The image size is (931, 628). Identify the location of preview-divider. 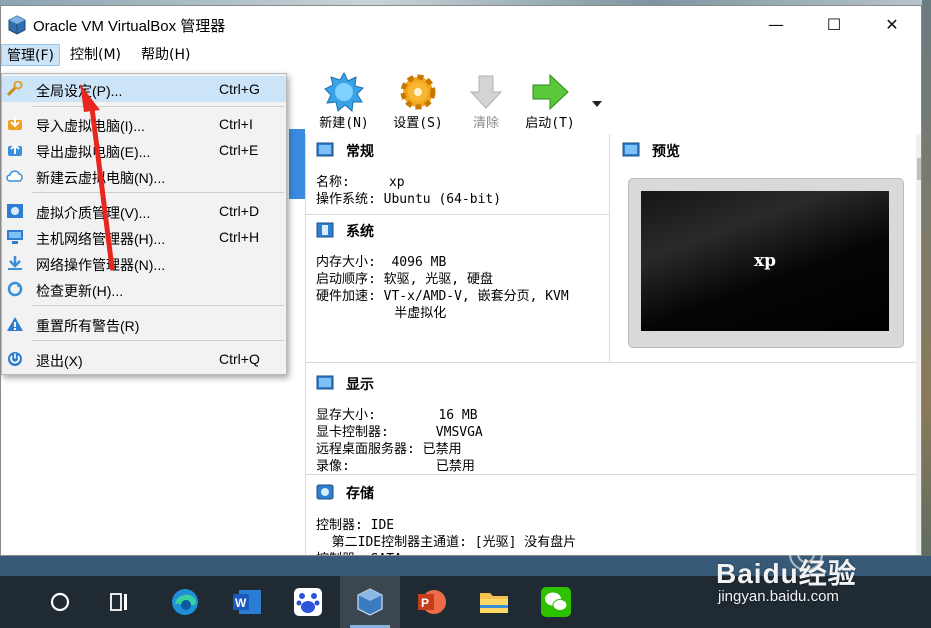
(609, 248).